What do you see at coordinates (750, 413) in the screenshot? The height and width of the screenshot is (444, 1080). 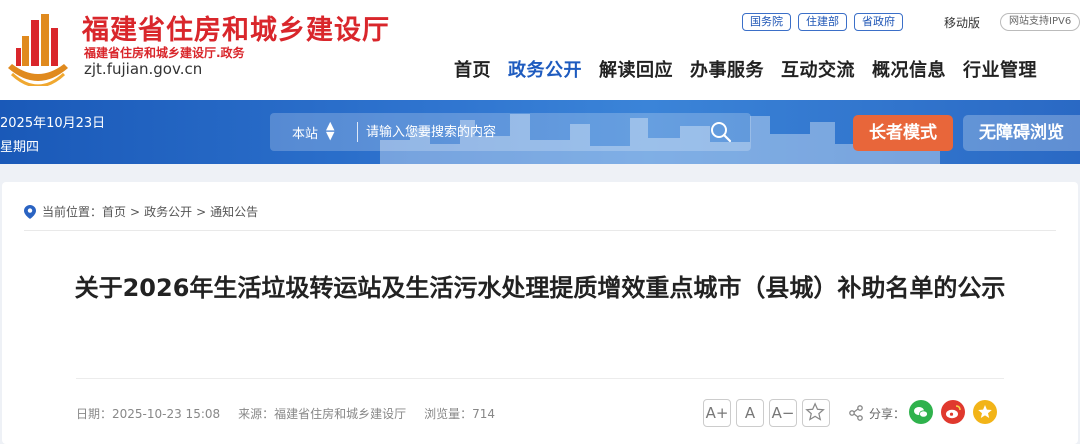 I see `font-normal-button: A` at bounding box center [750, 413].